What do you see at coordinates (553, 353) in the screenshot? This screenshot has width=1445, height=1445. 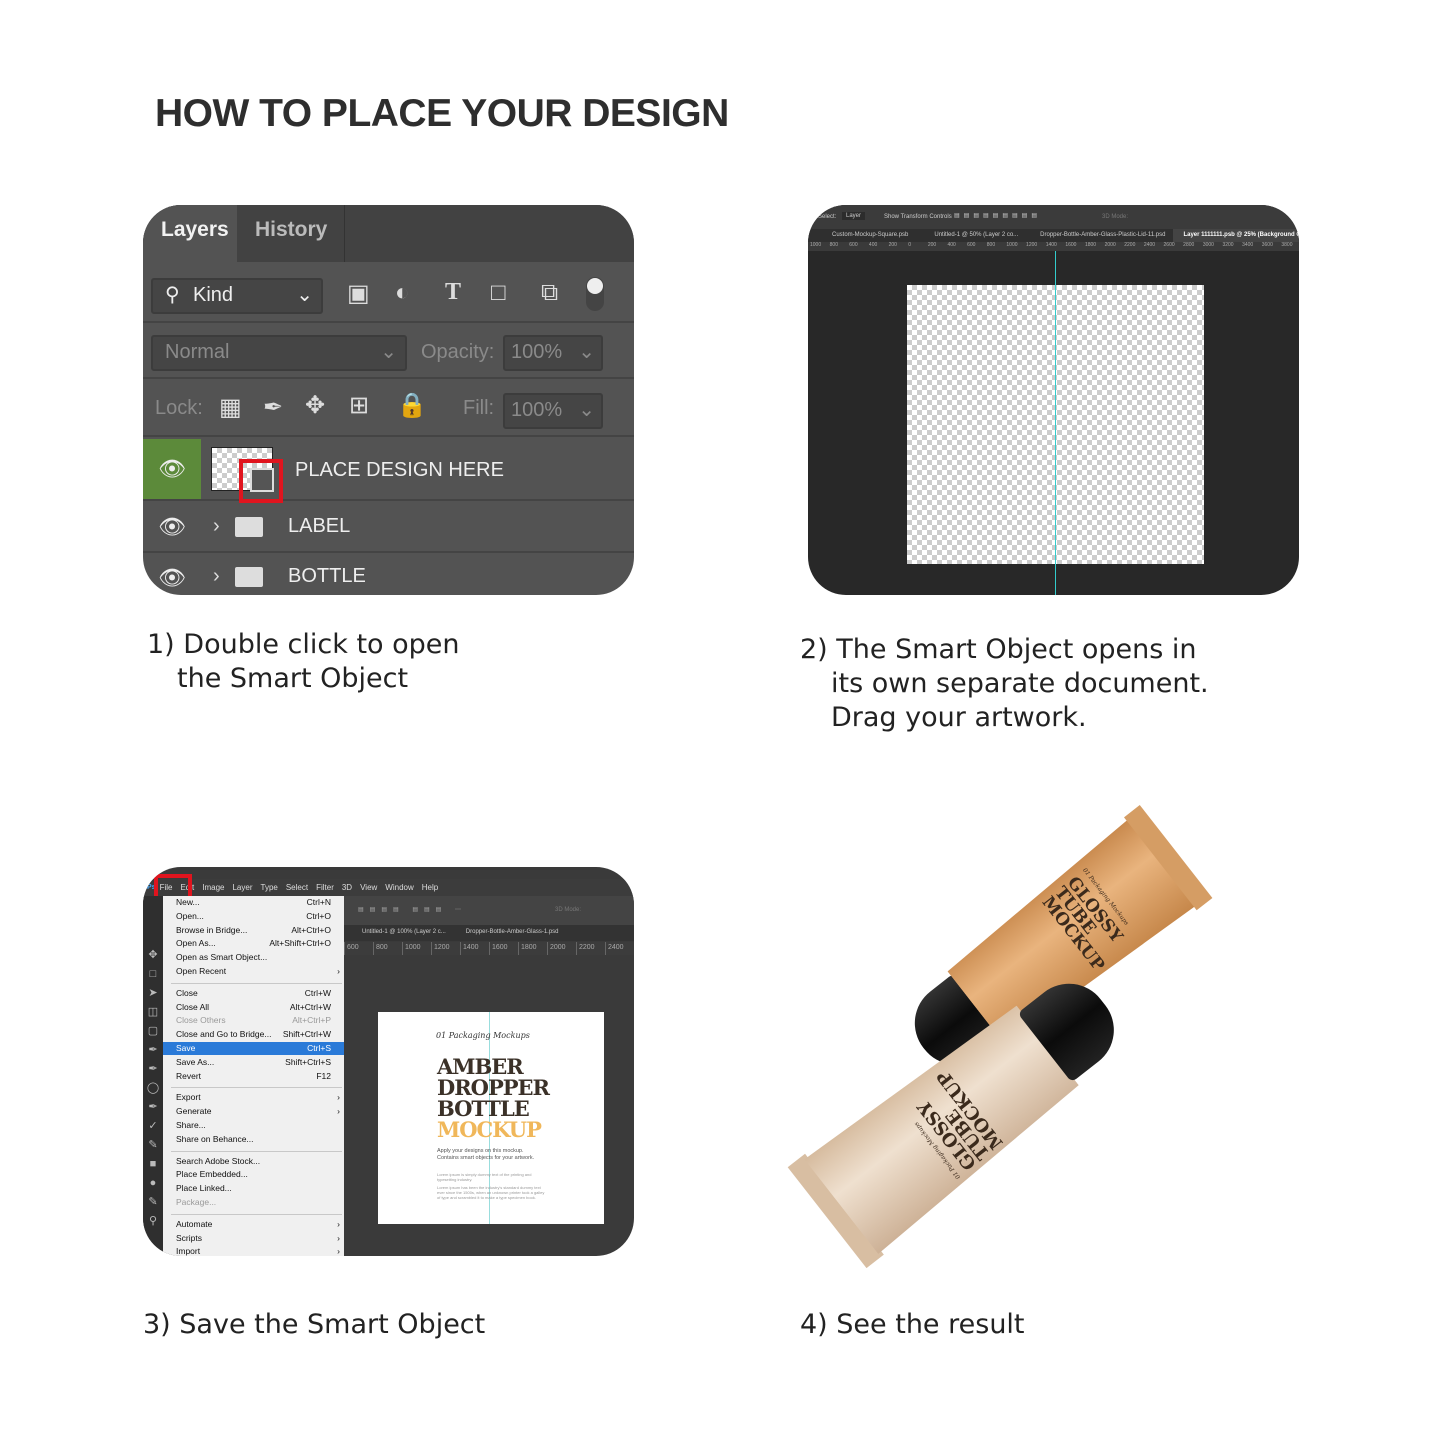 I see `opacity-input: 100% ⌄` at bounding box center [553, 353].